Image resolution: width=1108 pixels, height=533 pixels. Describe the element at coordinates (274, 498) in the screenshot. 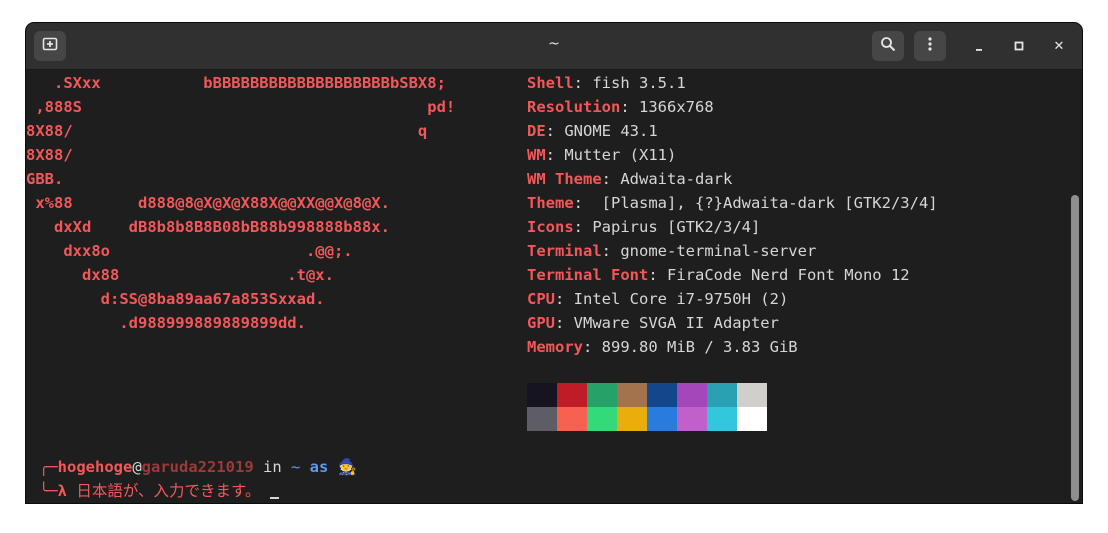

I see `text-cursor` at that location.